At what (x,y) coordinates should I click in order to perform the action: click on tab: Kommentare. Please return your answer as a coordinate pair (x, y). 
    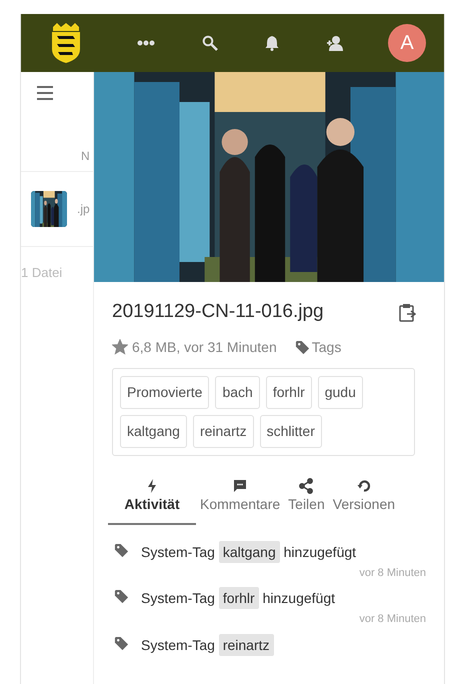
    Looking at the image, I should click on (240, 501).